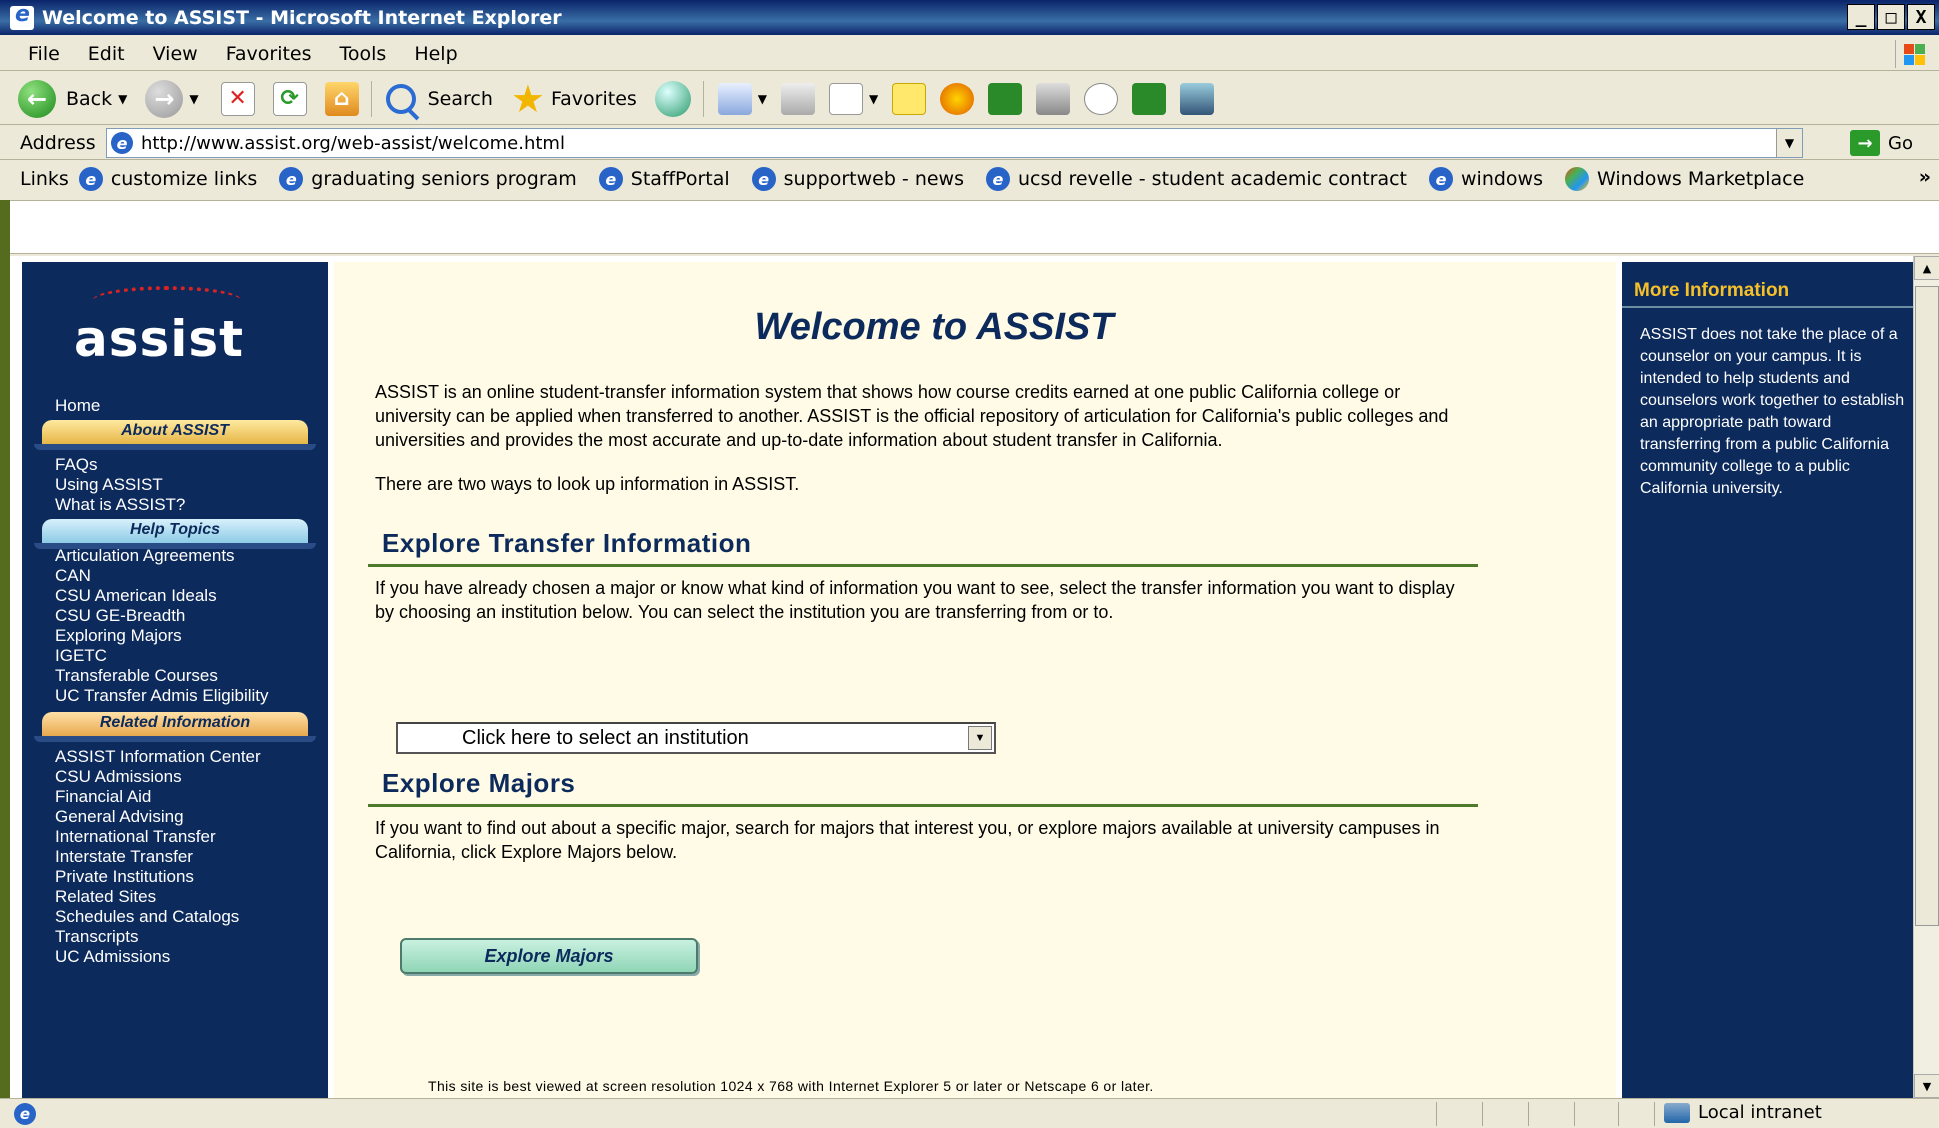  What do you see at coordinates (969, 1113) in the screenshot?
I see `status-bar: e Local intranet` at bounding box center [969, 1113].